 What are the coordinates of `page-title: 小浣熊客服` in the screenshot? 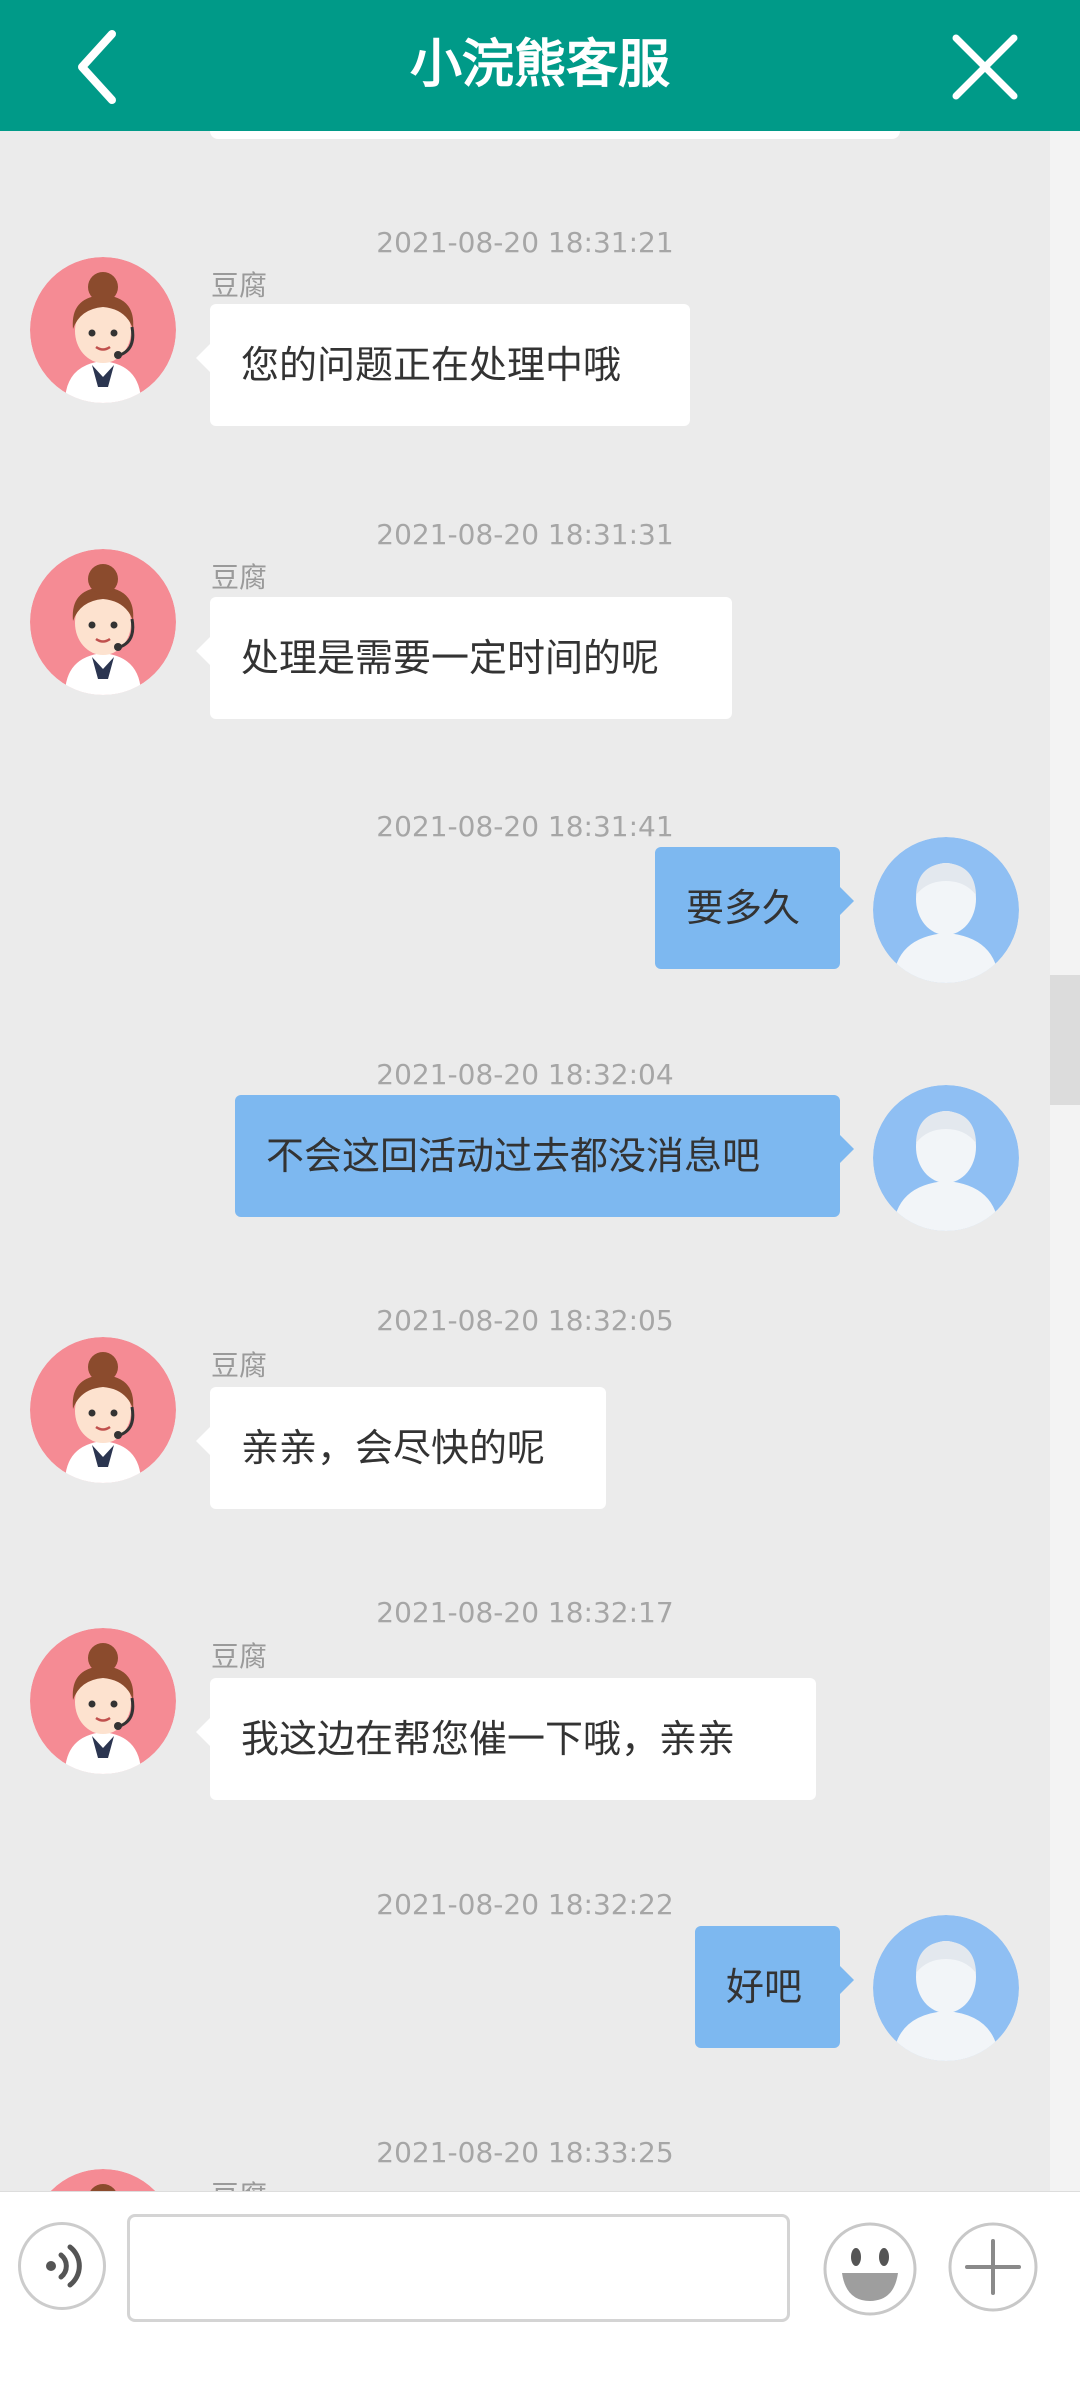 It's located at (539, 65).